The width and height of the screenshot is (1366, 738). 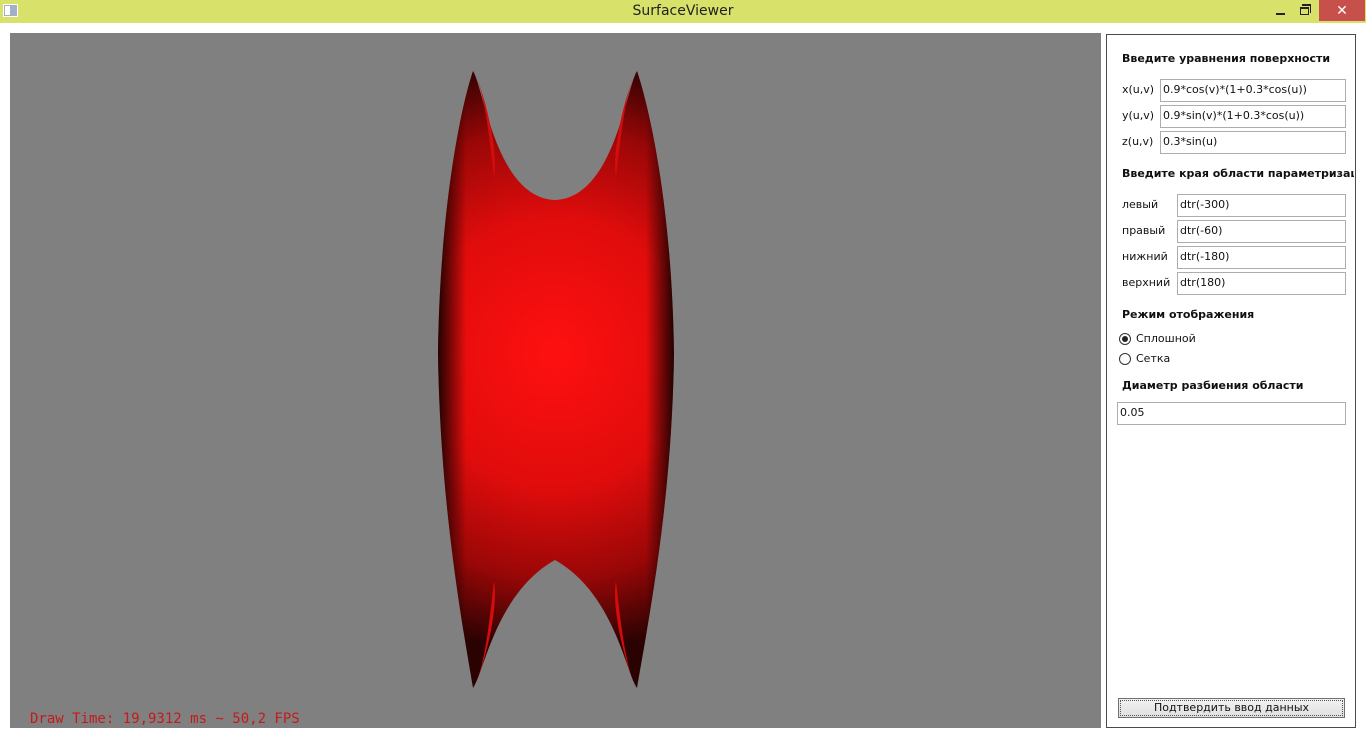 I want to click on surface-body, so click(x=556, y=379).